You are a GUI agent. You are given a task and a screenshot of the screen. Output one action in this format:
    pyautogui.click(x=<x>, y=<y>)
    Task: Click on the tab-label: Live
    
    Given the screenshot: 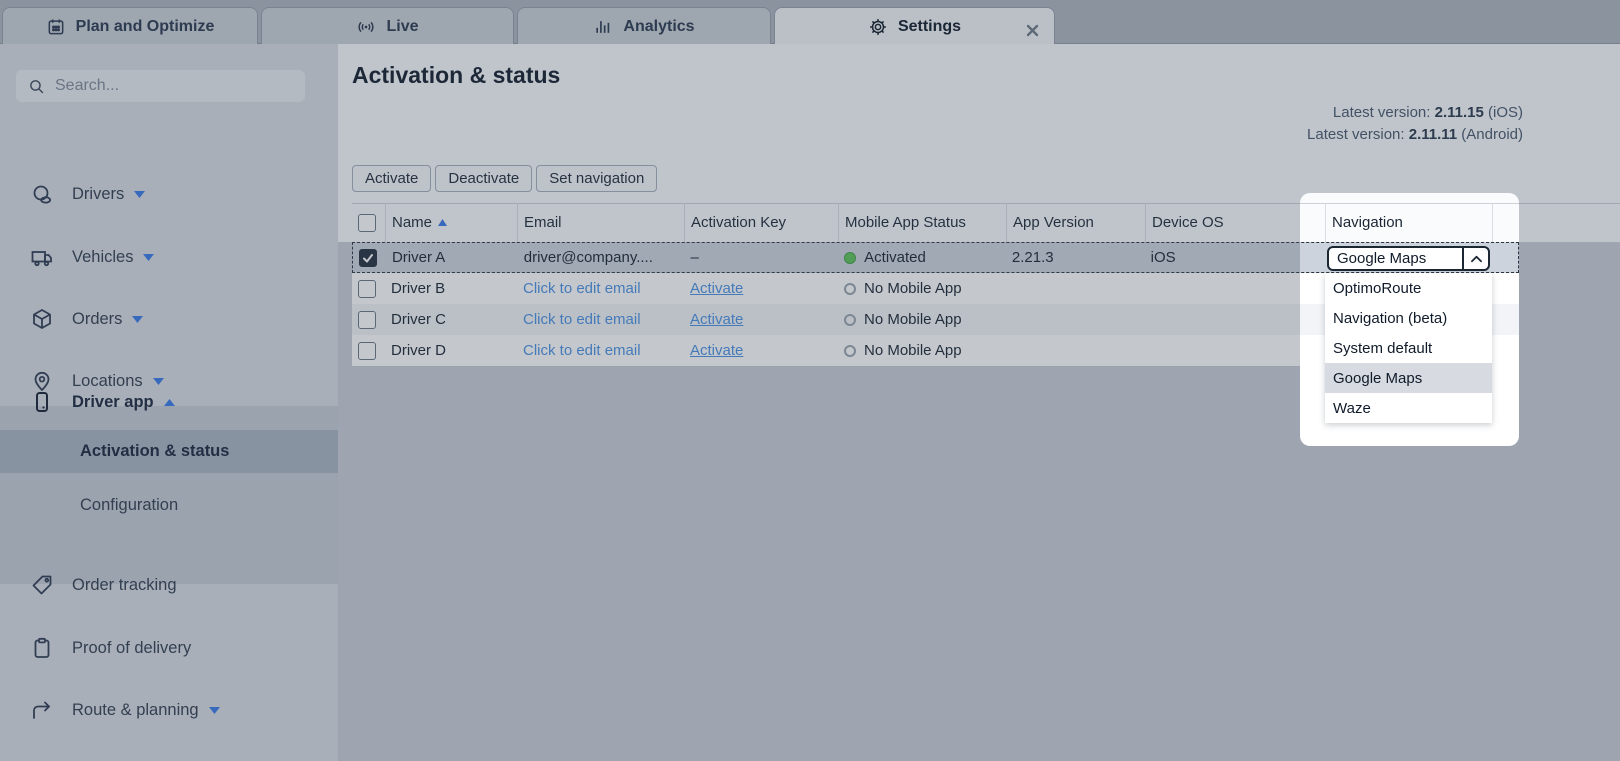 What is the action you would take?
    pyautogui.click(x=402, y=26)
    